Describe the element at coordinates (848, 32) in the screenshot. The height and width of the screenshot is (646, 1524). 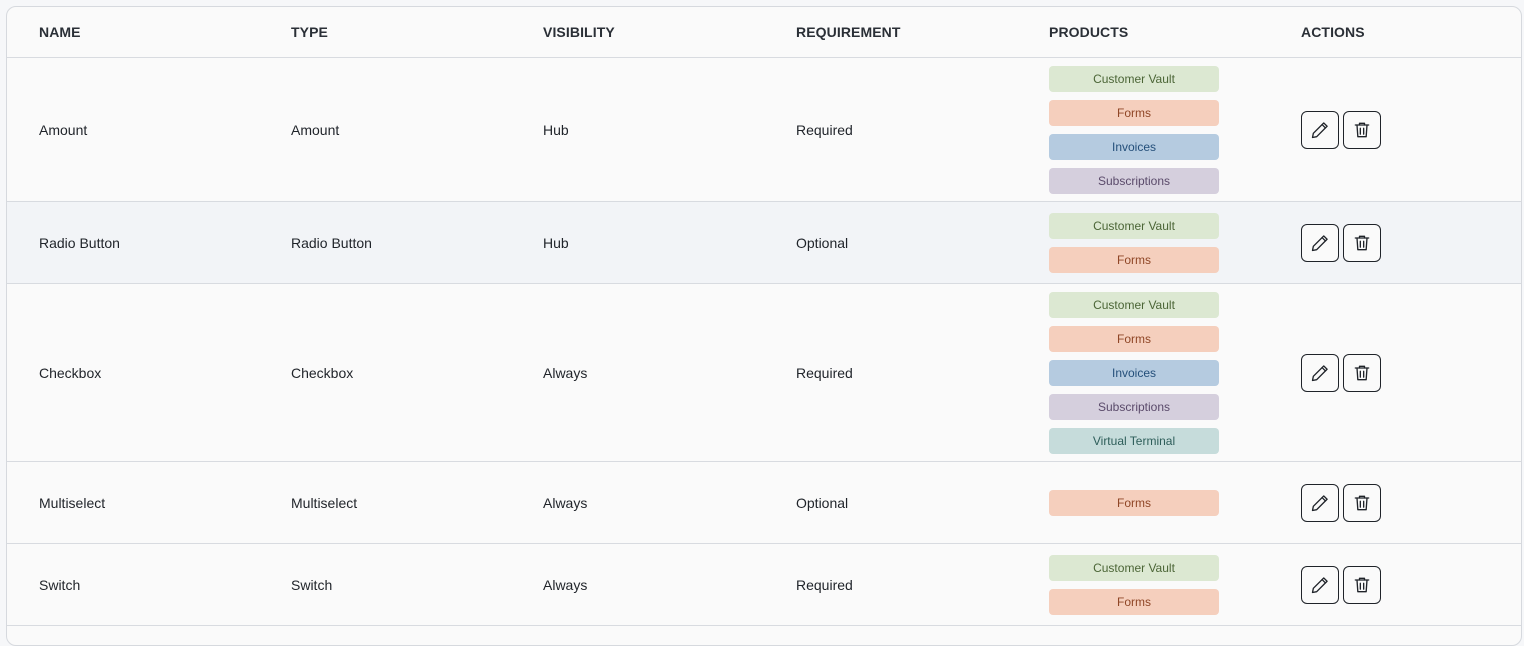
I see `column-header-requirement: REQUIREMENT` at that location.